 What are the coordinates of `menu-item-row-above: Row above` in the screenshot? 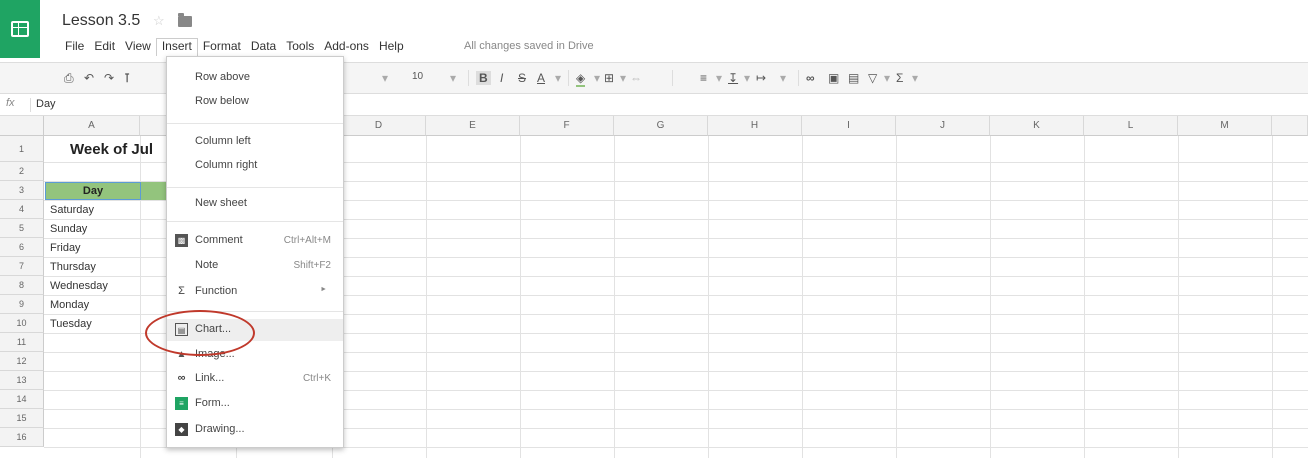 It's located at (255, 78).